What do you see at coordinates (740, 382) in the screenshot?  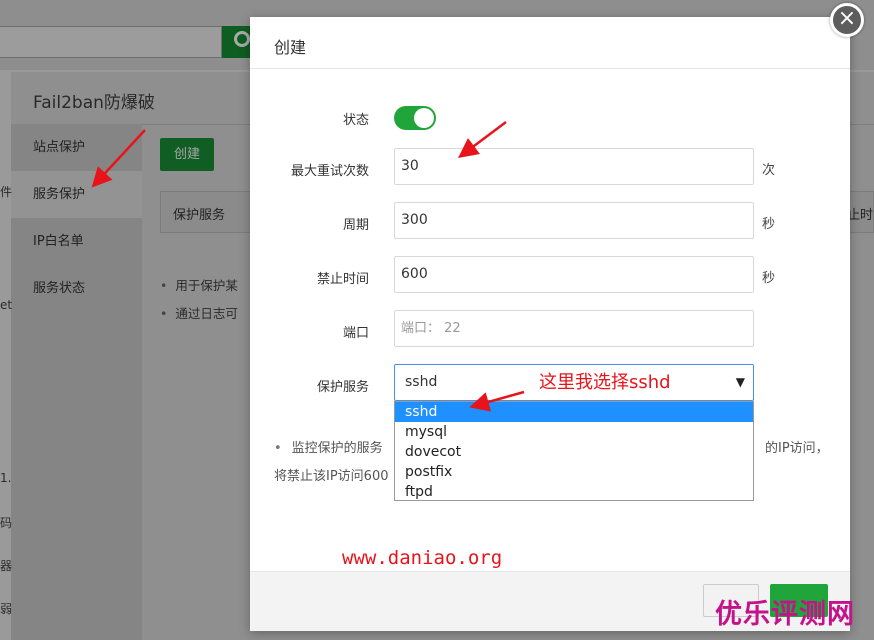 I see `chevron-down-icon: ▼` at bounding box center [740, 382].